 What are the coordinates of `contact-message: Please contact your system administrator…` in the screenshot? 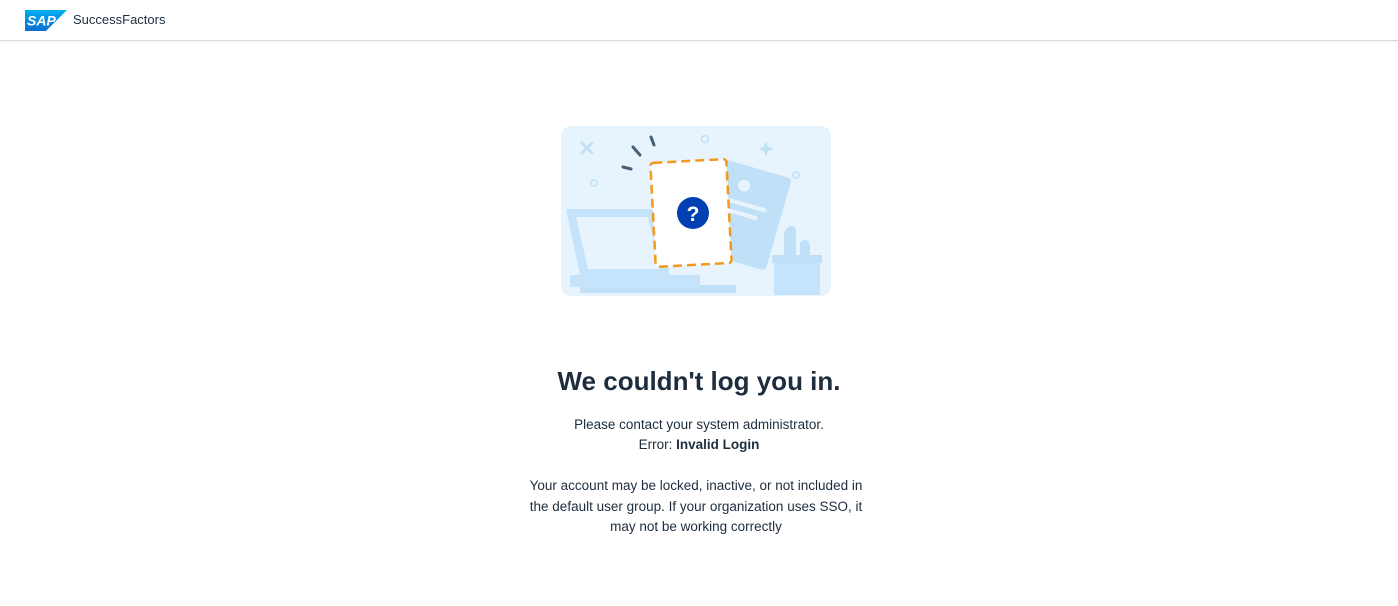 It's located at (699, 424).